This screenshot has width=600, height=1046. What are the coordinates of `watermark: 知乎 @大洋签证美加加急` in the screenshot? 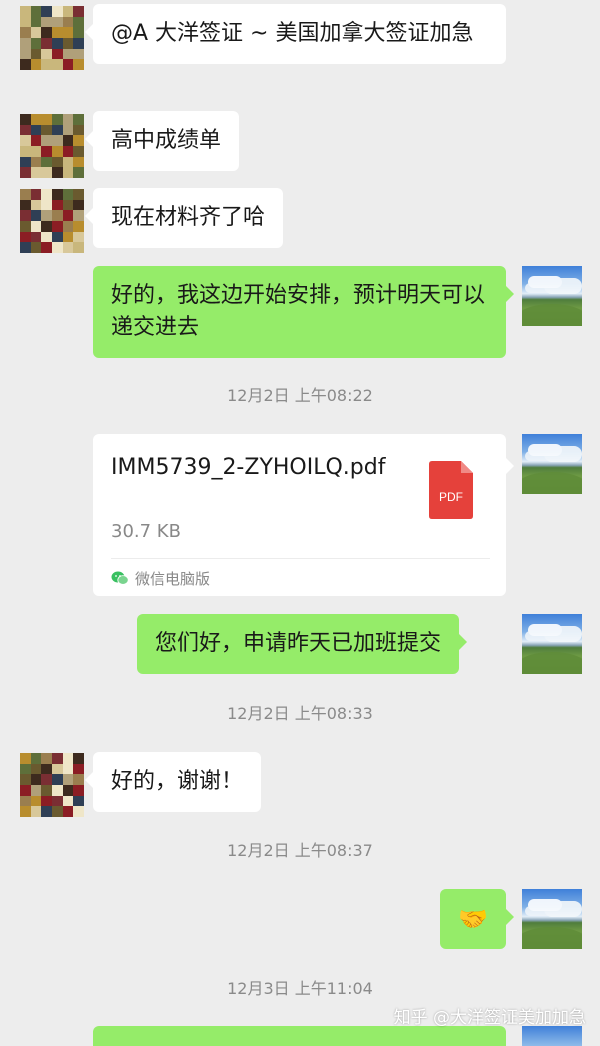 It's located at (489, 1018).